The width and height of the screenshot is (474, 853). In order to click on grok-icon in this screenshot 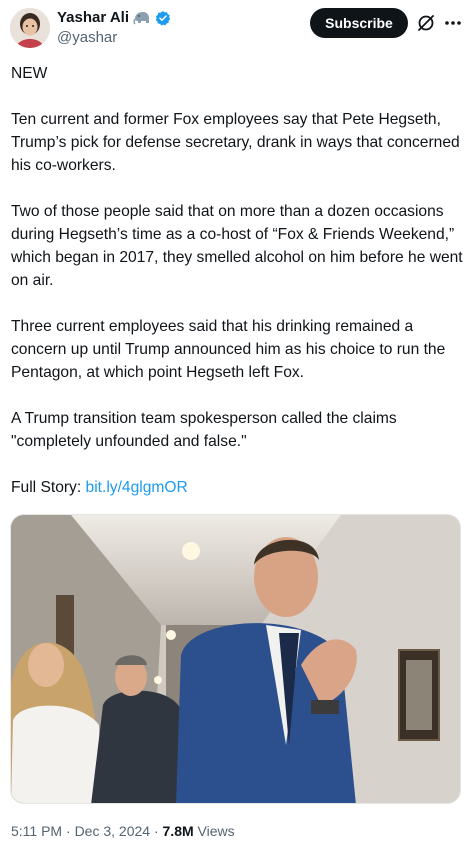, I will do `click(426, 23)`.